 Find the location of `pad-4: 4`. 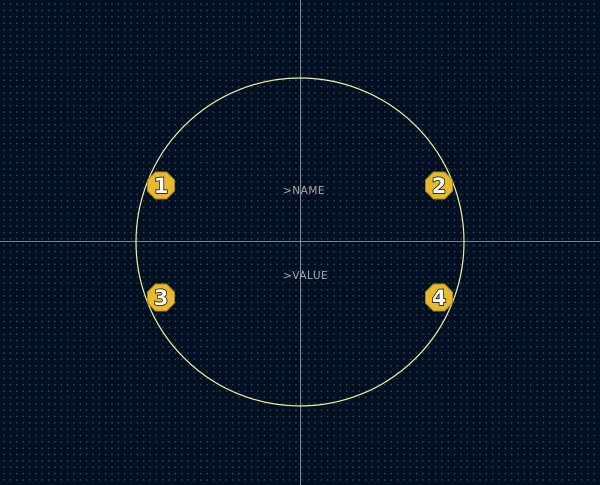

pad-4: 4 is located at coordinates (439, 297).